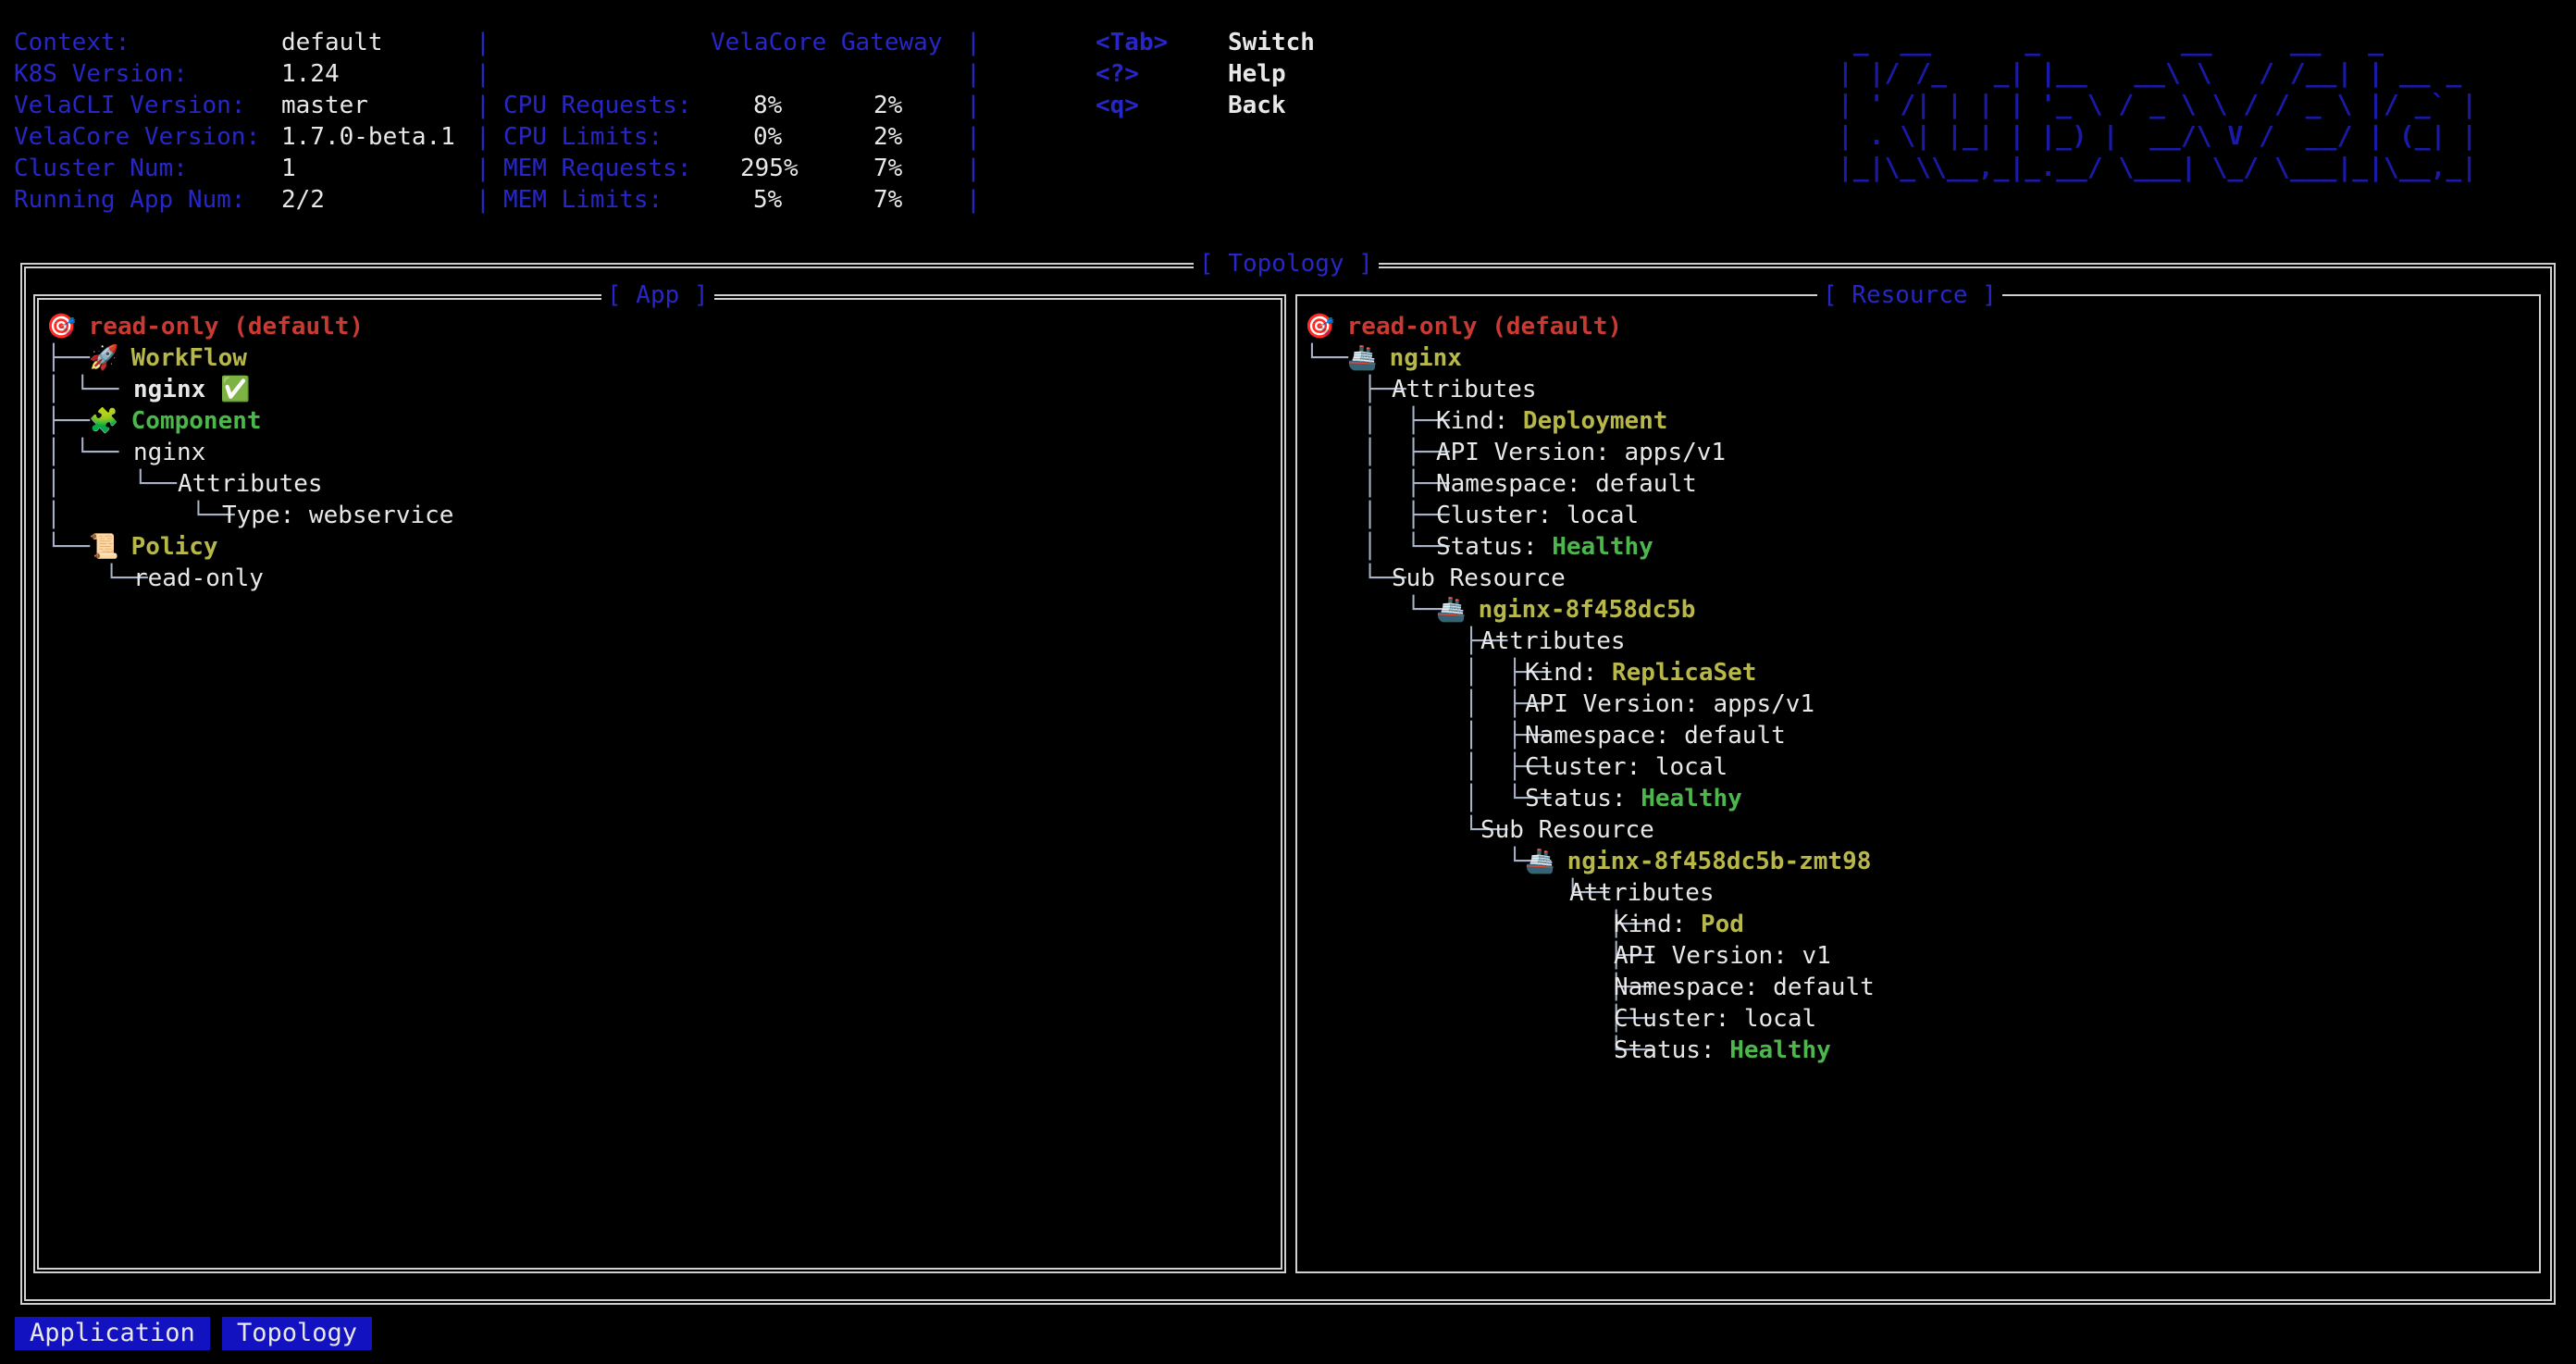 The height and width of the screenshot is (1364, 2576). What do you see at coordinates (768, 200) in the screenshot?
I see `usage-value: 5%` at bounding box center [768, 200].